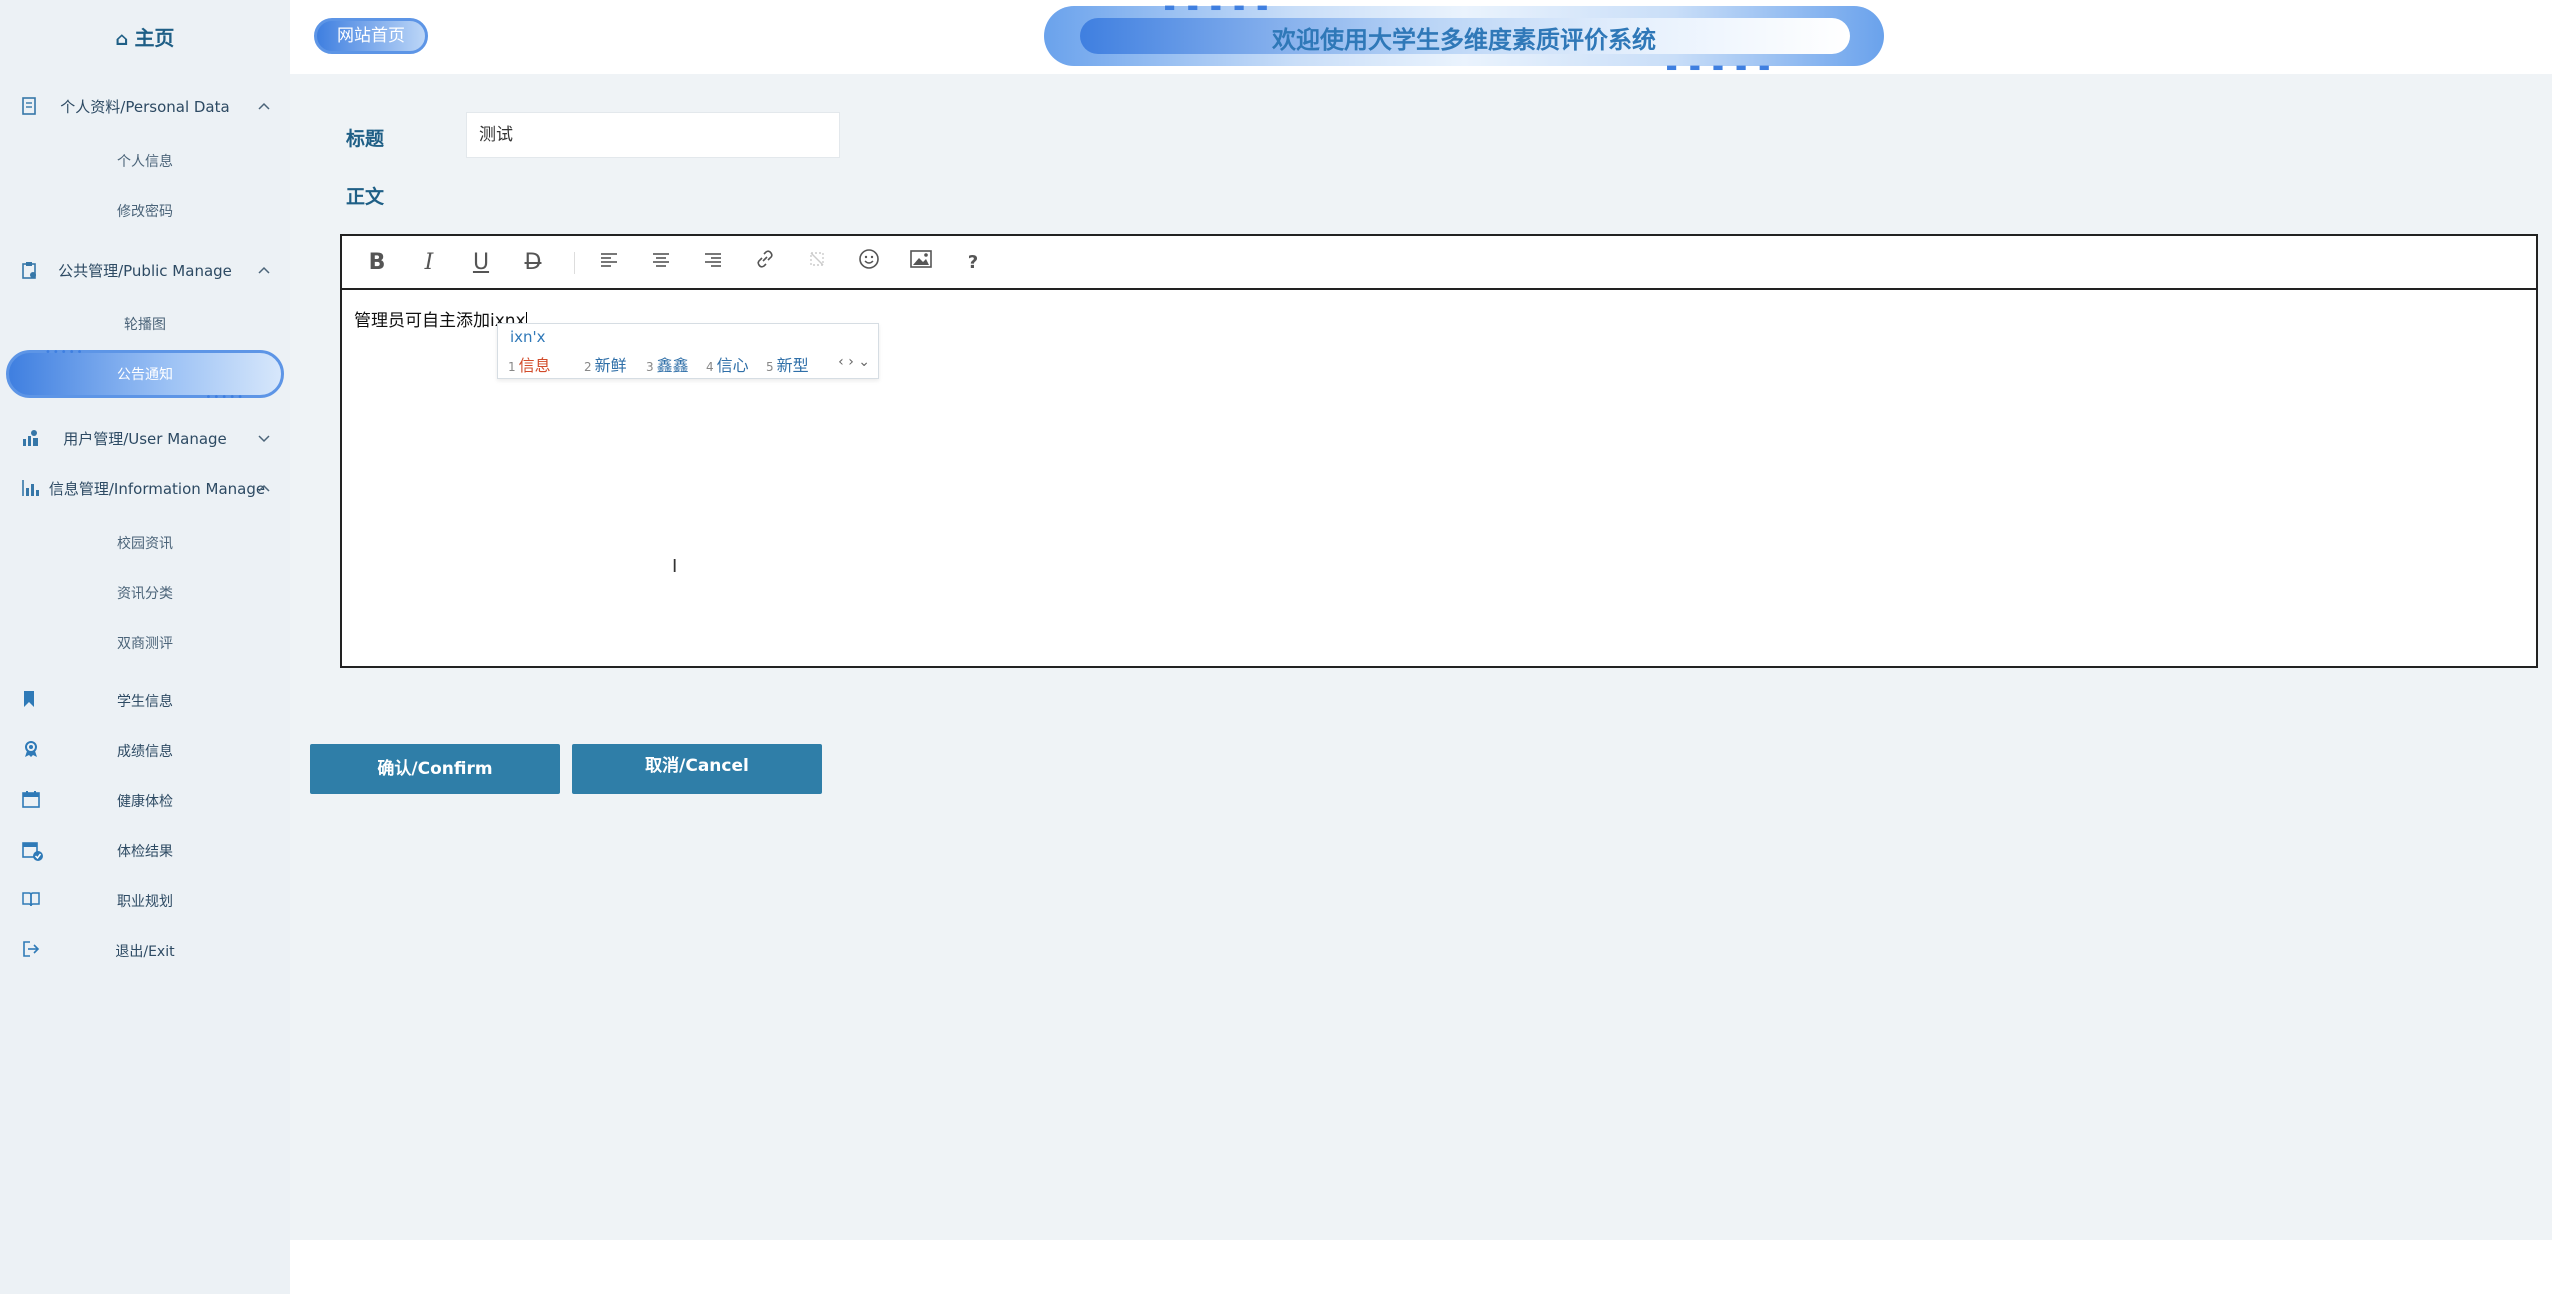 The height and width of the screenshot is (1294, 2552). I want to click on sidebar-item-career-plan: 职业规划, so click(145, 900).